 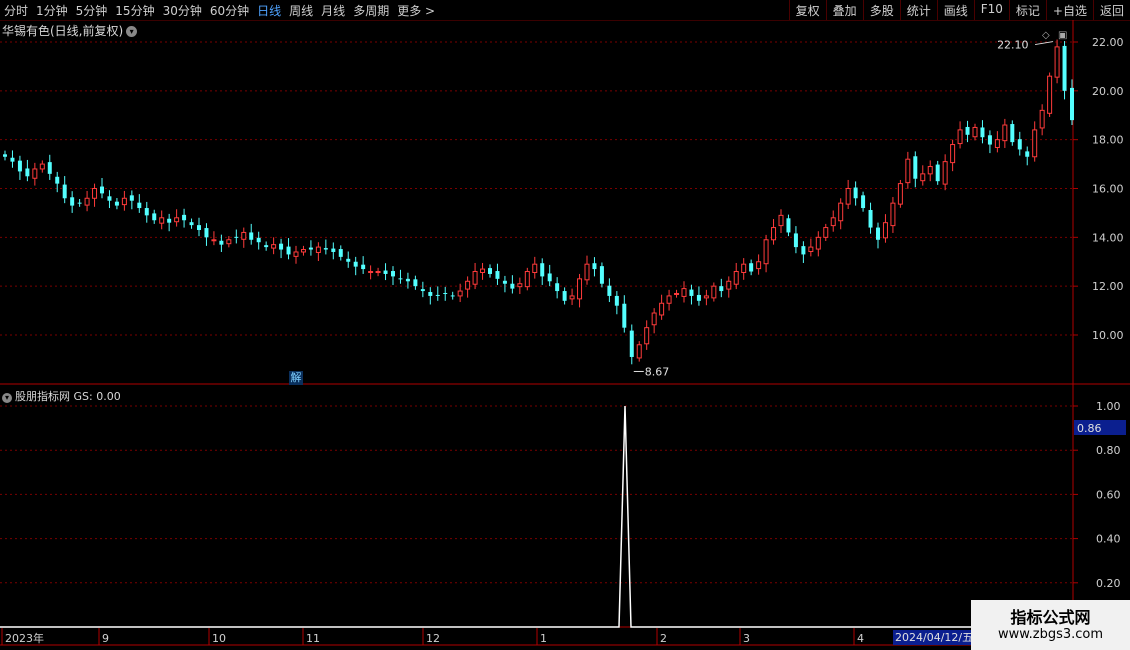 I want to click on x-tick-label: 10, so click(x=219, y=638).